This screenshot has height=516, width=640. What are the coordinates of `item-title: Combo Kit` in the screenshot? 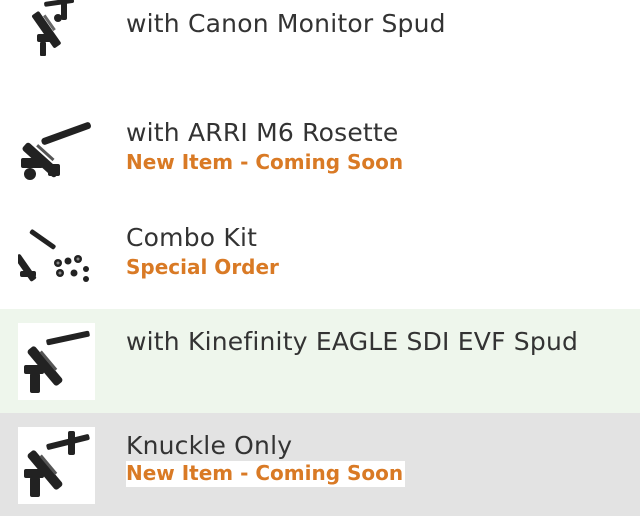 It's located at (192, 237).